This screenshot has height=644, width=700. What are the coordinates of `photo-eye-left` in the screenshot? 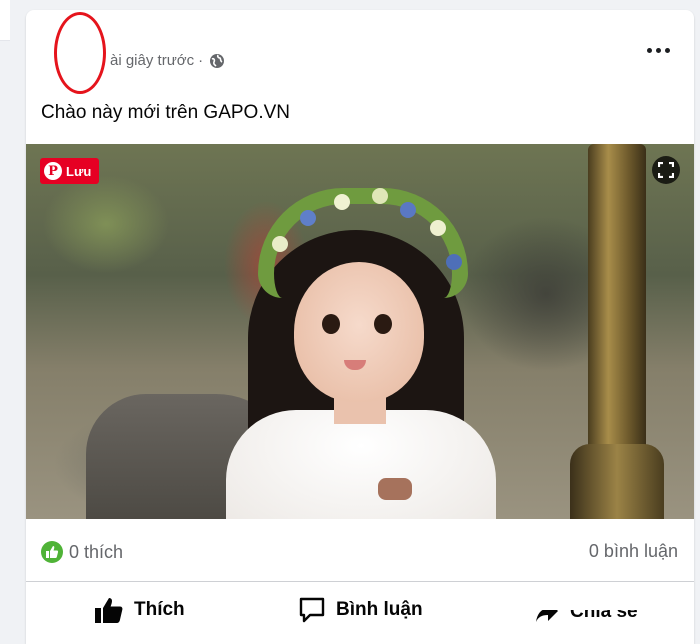 It's located at (331, 324).